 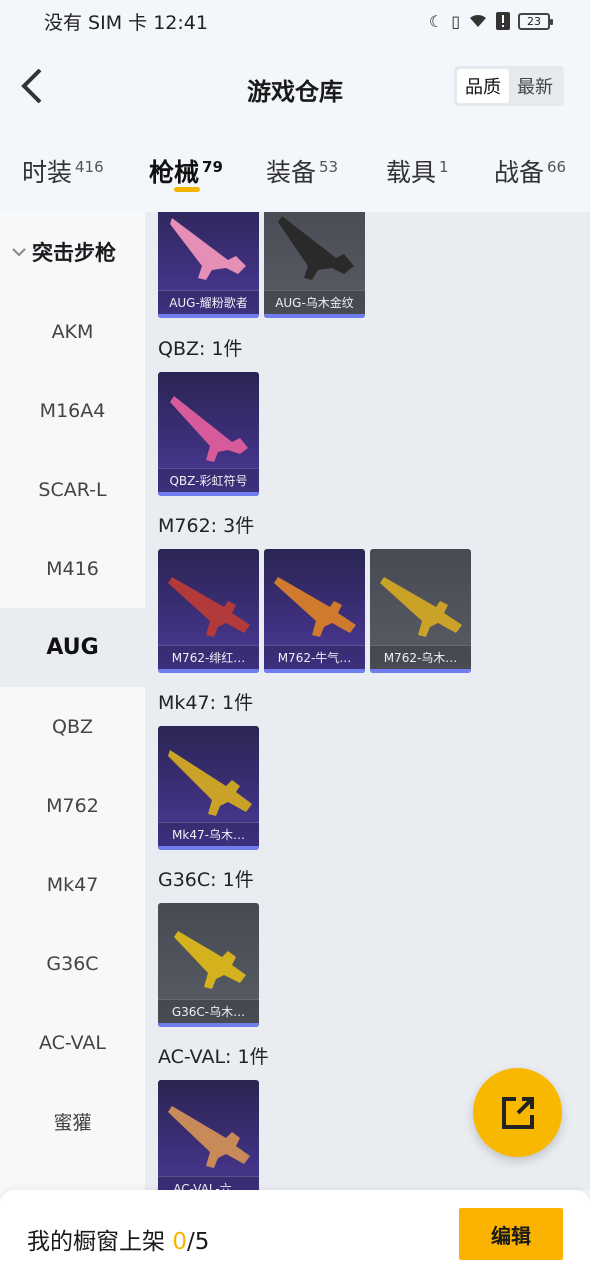 I want to click on tab-fashion: 时装 416, so click(x=63, y=171).